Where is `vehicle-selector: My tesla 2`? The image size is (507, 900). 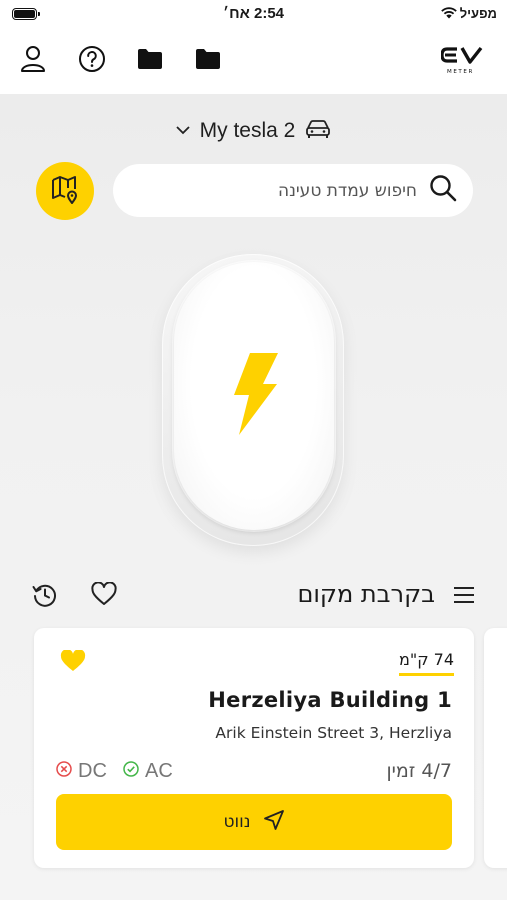
vehicle-selector: My tesla 2 is located at coordinates (253, 131).